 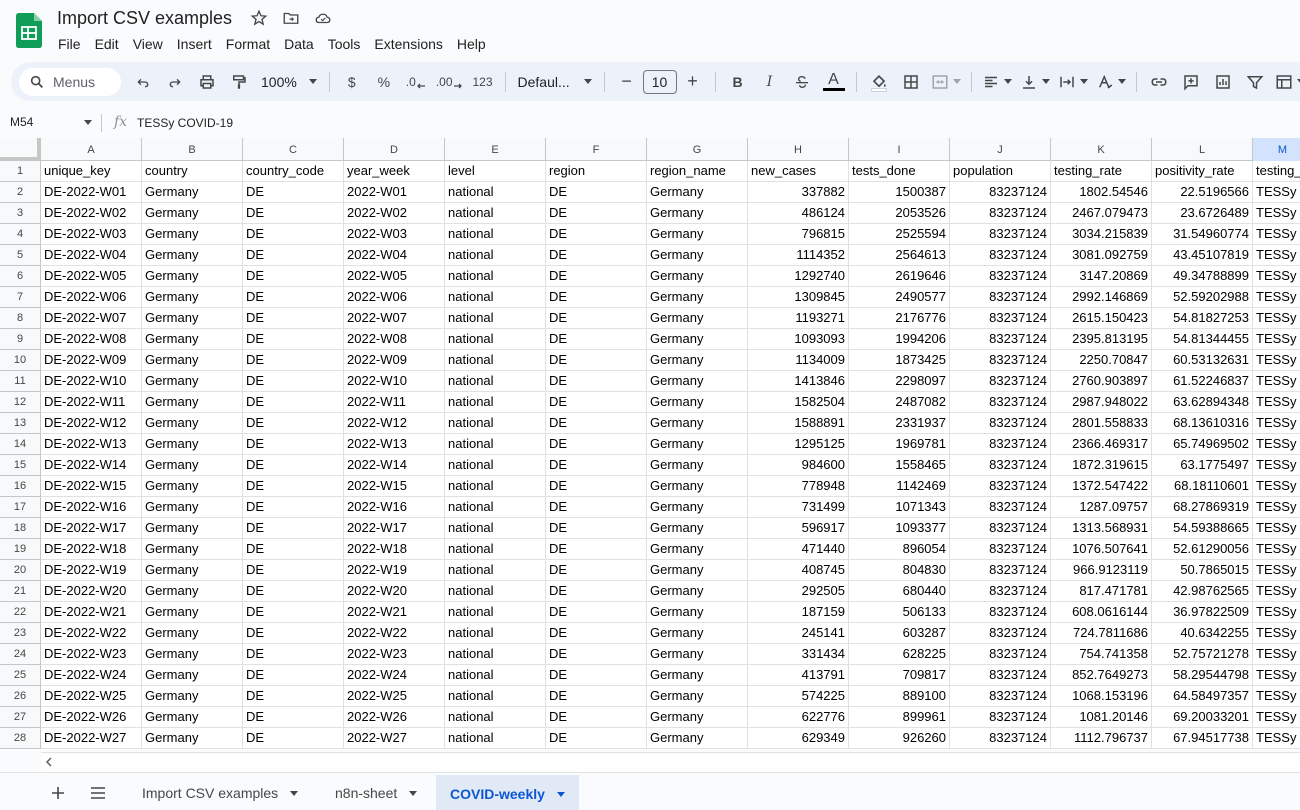 What do you see at coordinates (394, 549) in the screenshot?
I see `table-cell: 2022-W18` at bounding box center [394, 549].